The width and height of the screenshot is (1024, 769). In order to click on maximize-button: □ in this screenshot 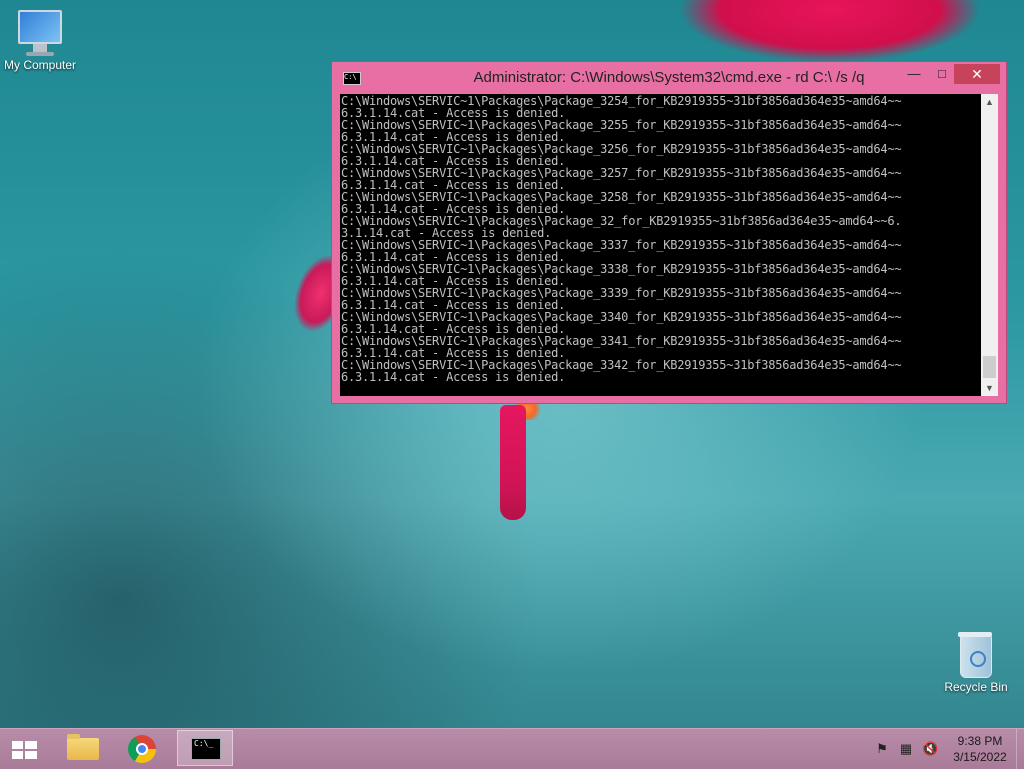, I will do `click(942, 74)`.